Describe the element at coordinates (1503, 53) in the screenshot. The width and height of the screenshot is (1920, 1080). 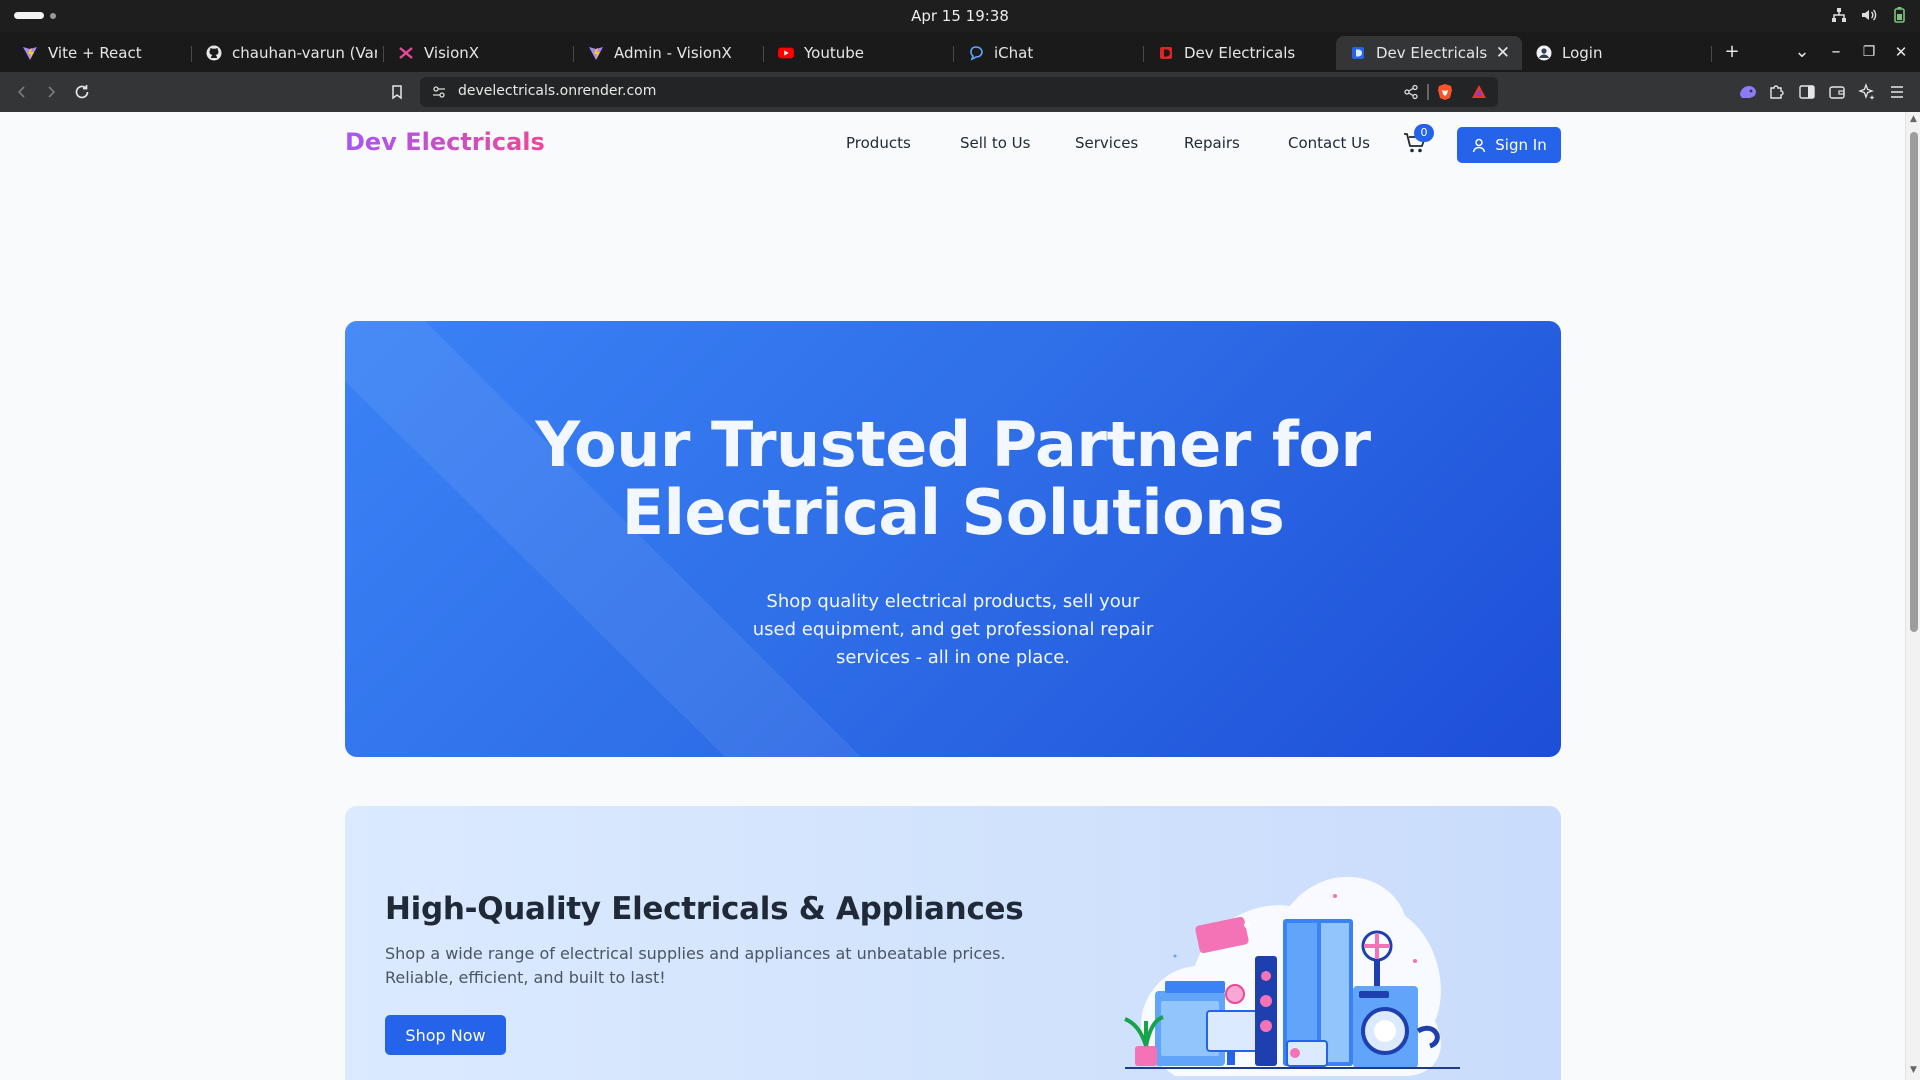
I see `tab-close-icon: ✕` at that location.